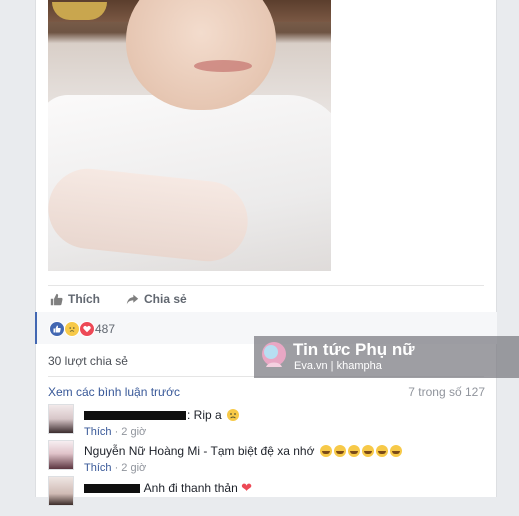 This screenshot has height=516, width=519. I want to click on like-button: Thích, so click(75, 299).